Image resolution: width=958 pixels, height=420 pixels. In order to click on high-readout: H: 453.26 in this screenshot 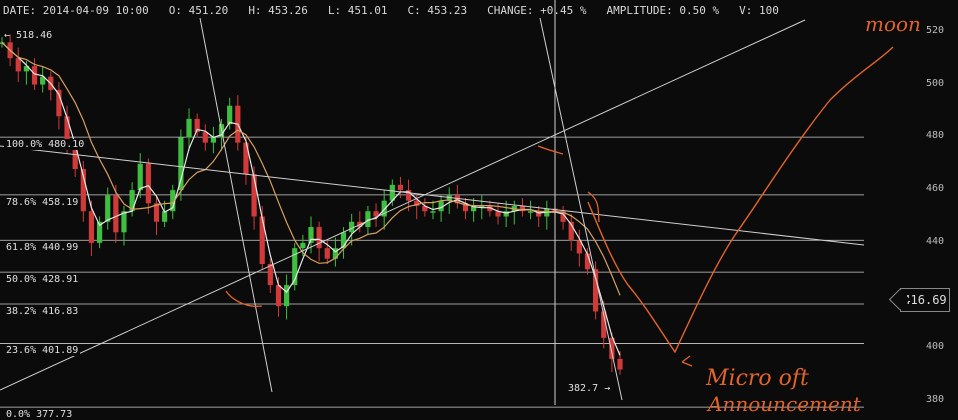, I will do `click(278, 10)`.